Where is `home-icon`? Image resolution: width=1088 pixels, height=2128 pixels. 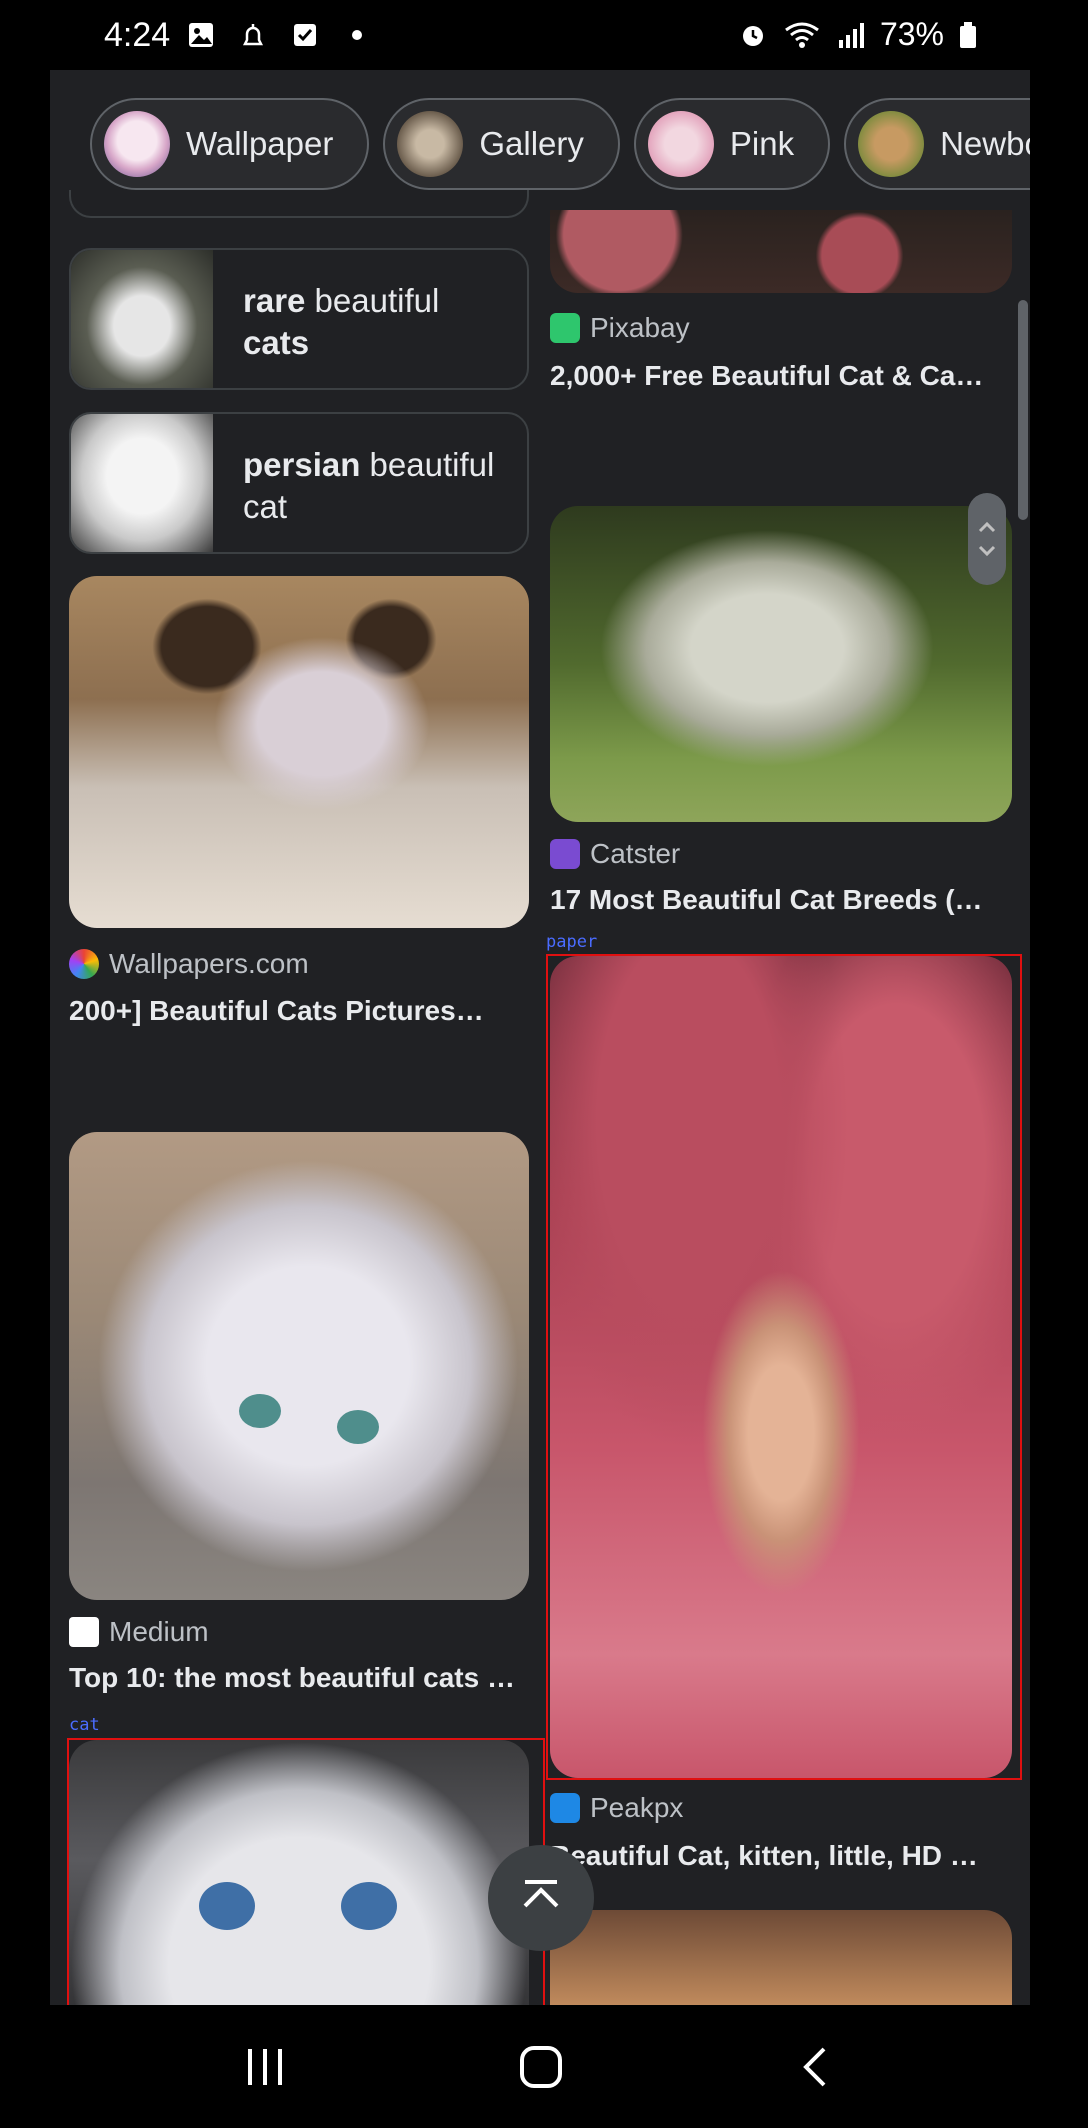
home-icon is located at coordinates (541, 2067).